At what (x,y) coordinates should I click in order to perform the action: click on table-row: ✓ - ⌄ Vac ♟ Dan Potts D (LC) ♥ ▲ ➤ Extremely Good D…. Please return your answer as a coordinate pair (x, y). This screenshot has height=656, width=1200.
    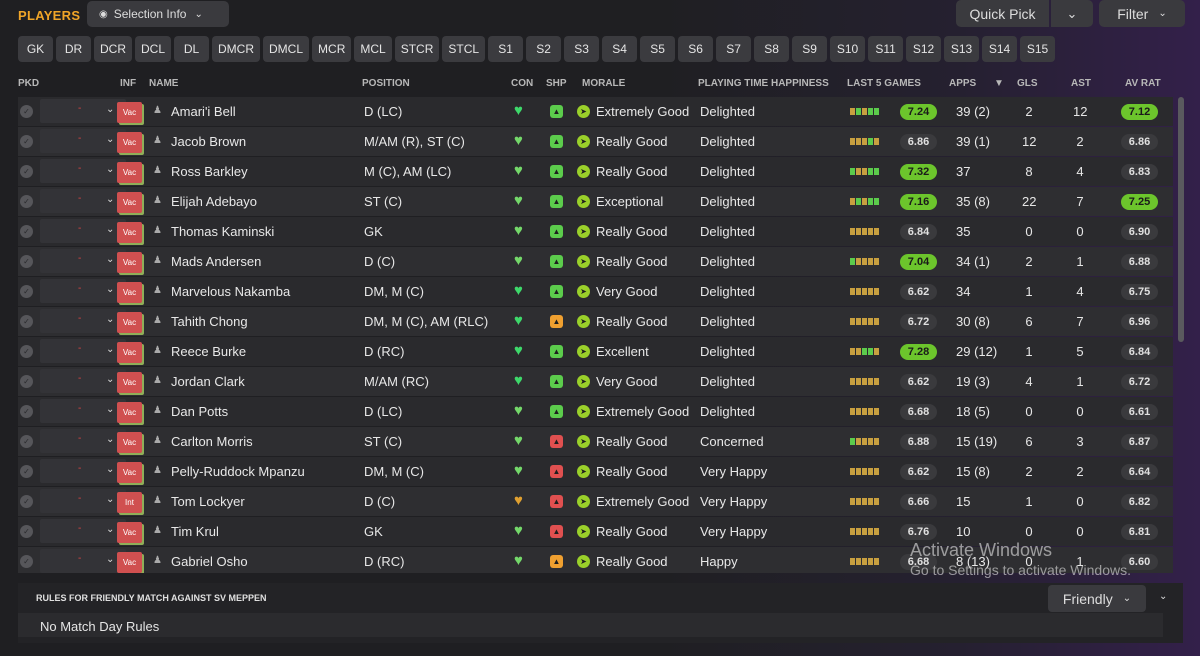
    Looking at the image, I should click on (595, 411).